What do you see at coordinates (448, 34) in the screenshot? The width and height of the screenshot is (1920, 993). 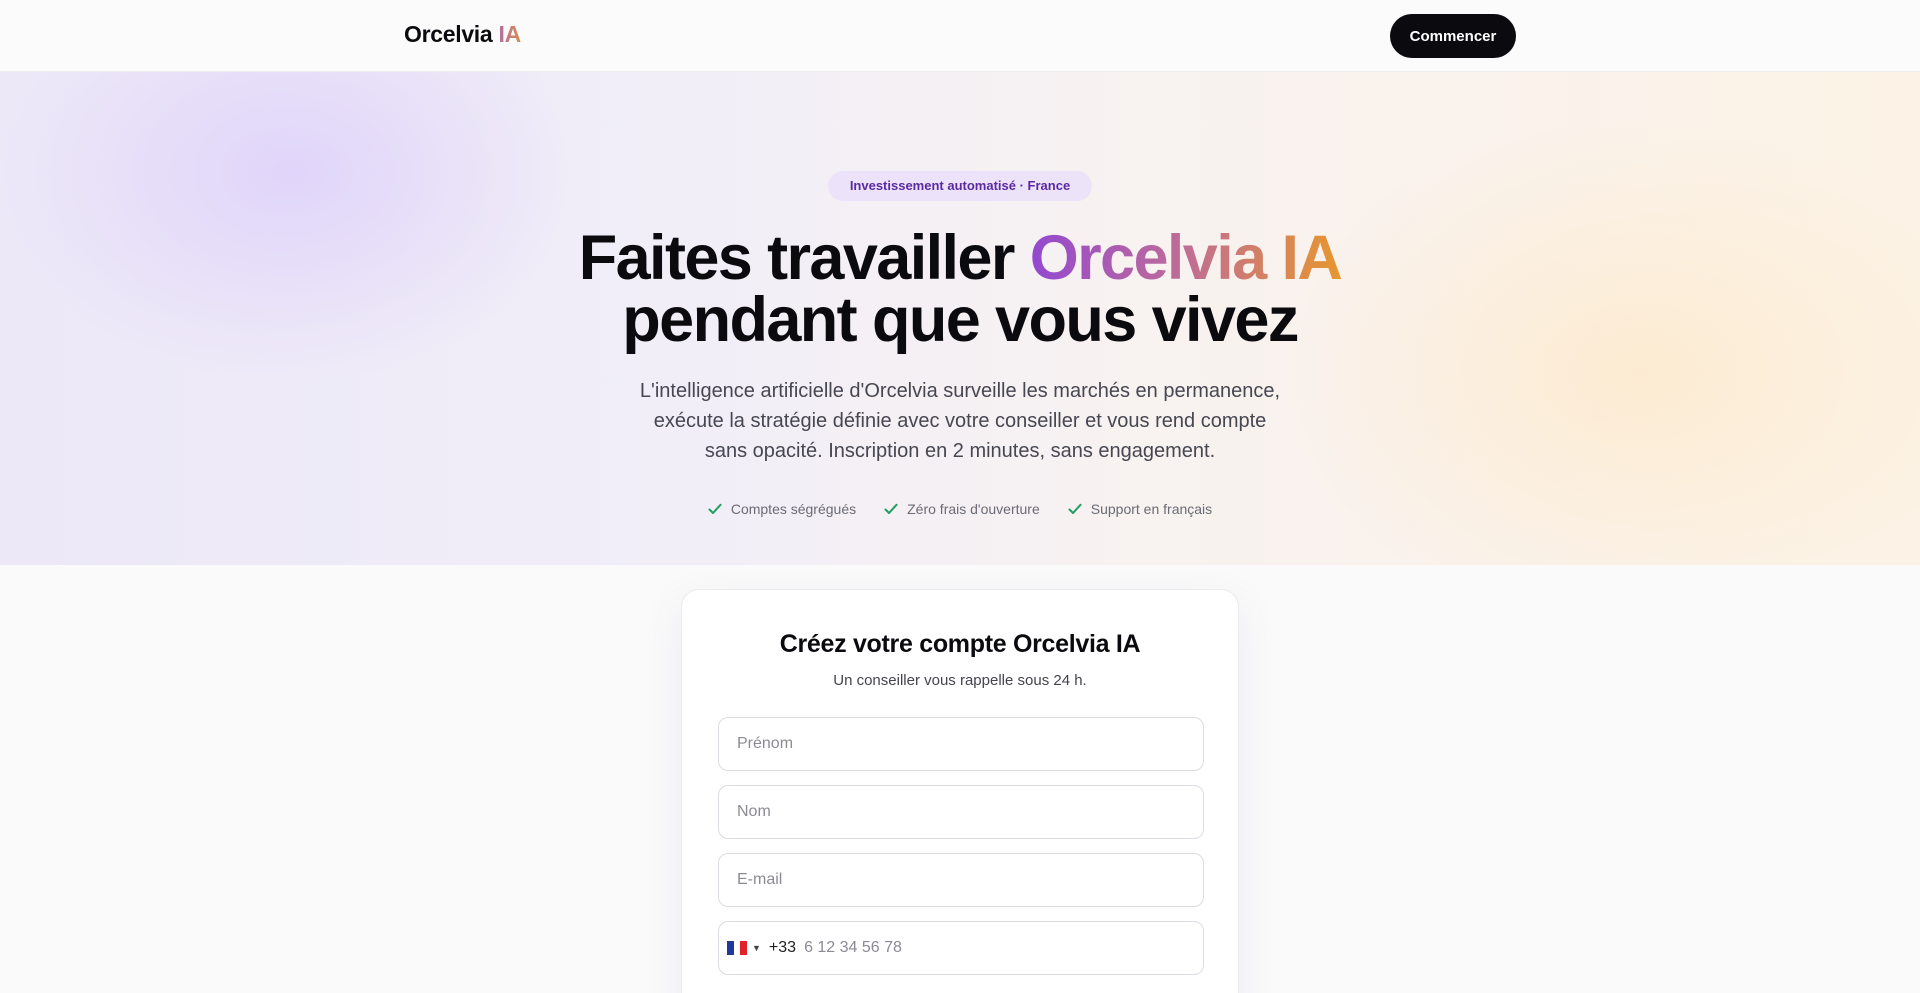 I see `brand-name: Orcelvia` at bounding box center [448, 34].